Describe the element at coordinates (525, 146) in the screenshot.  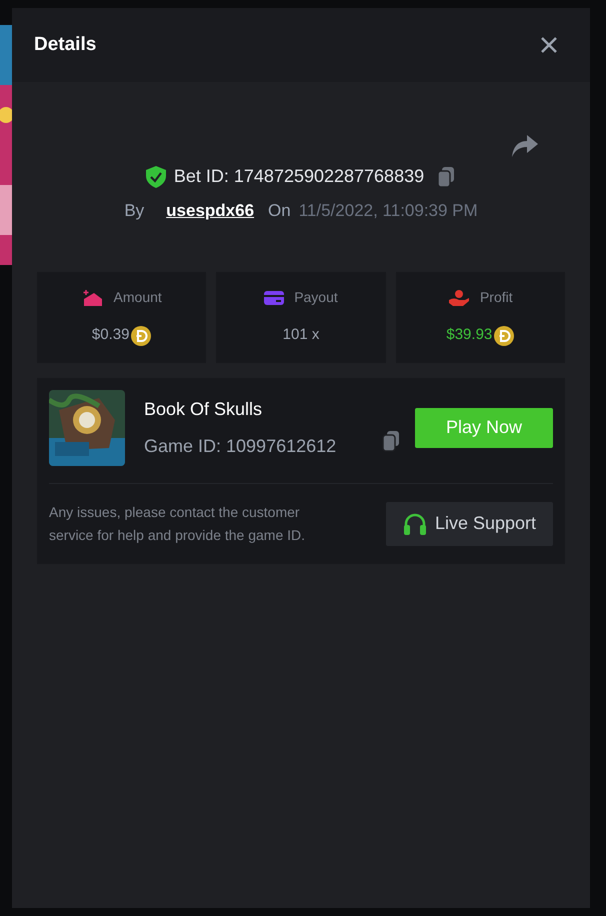
I see `share-icon` at that location.